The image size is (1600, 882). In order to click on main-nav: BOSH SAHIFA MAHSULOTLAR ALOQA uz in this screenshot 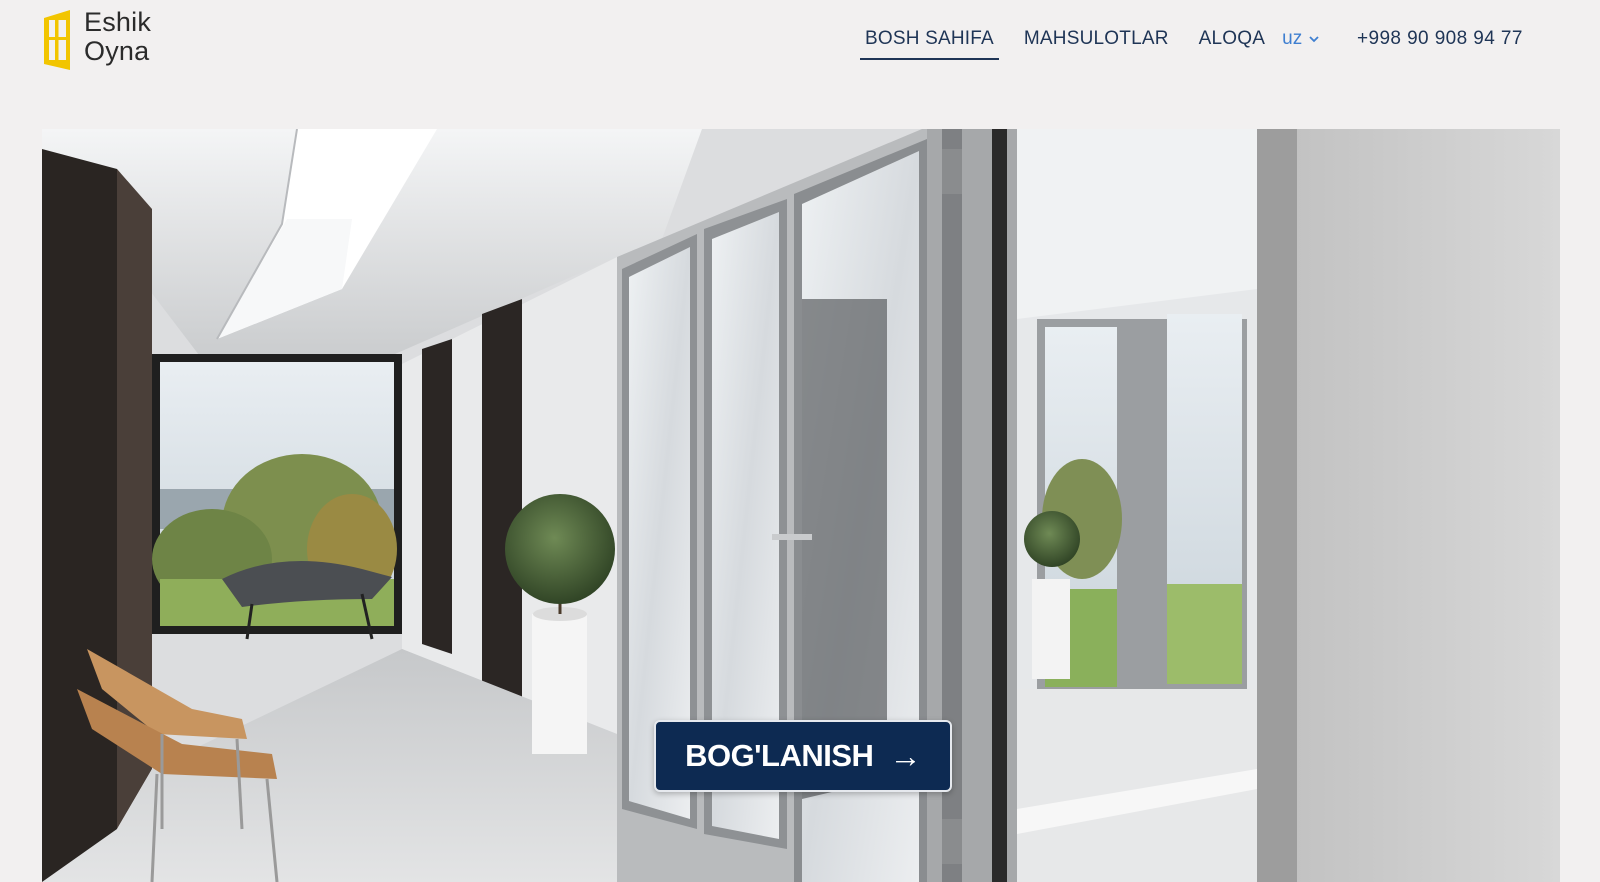, I will do `click(1091, 41)`.